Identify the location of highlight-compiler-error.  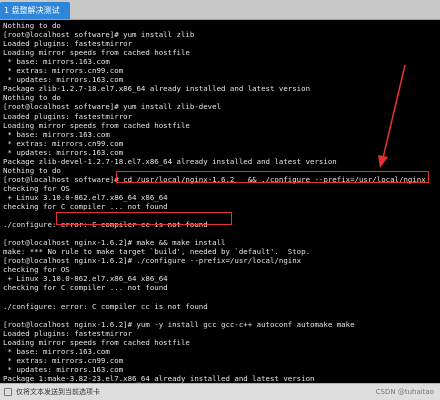
(144, 218).